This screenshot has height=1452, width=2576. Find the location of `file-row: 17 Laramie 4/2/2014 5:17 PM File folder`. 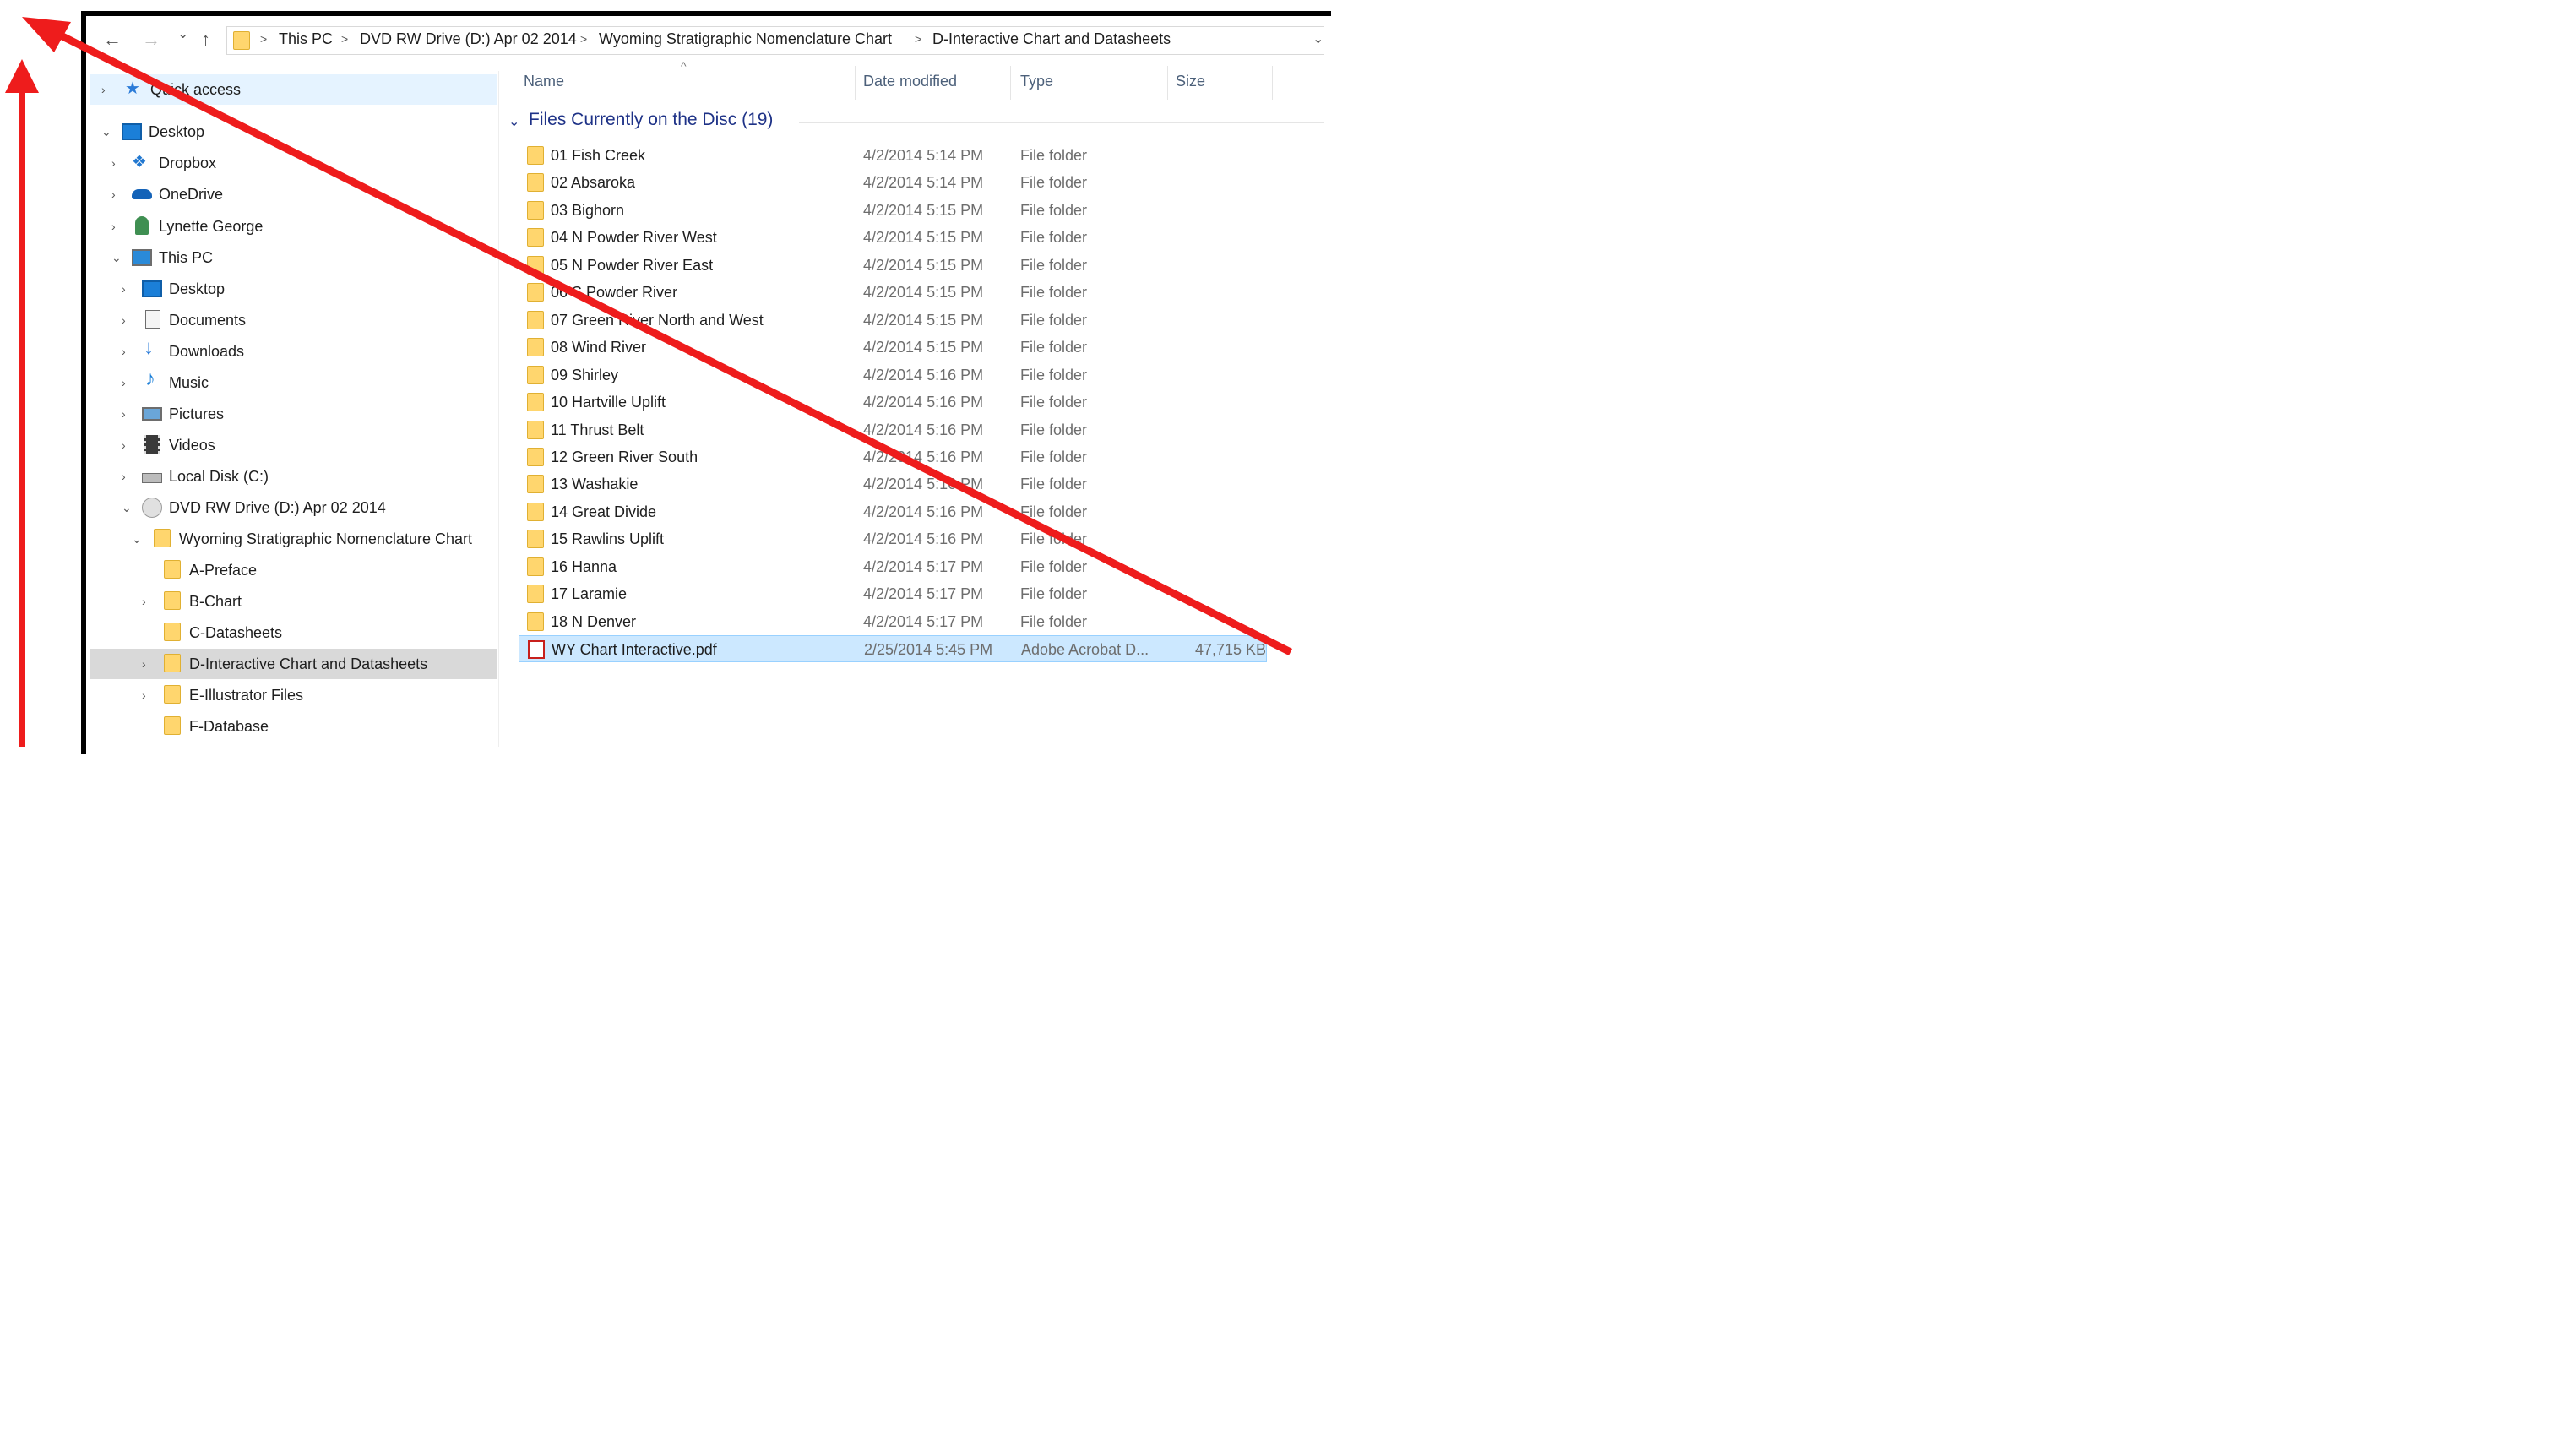

file-row: 17 Laramie 4/2/2014 5:17 PM File folder is located at coordinates (893, 593).